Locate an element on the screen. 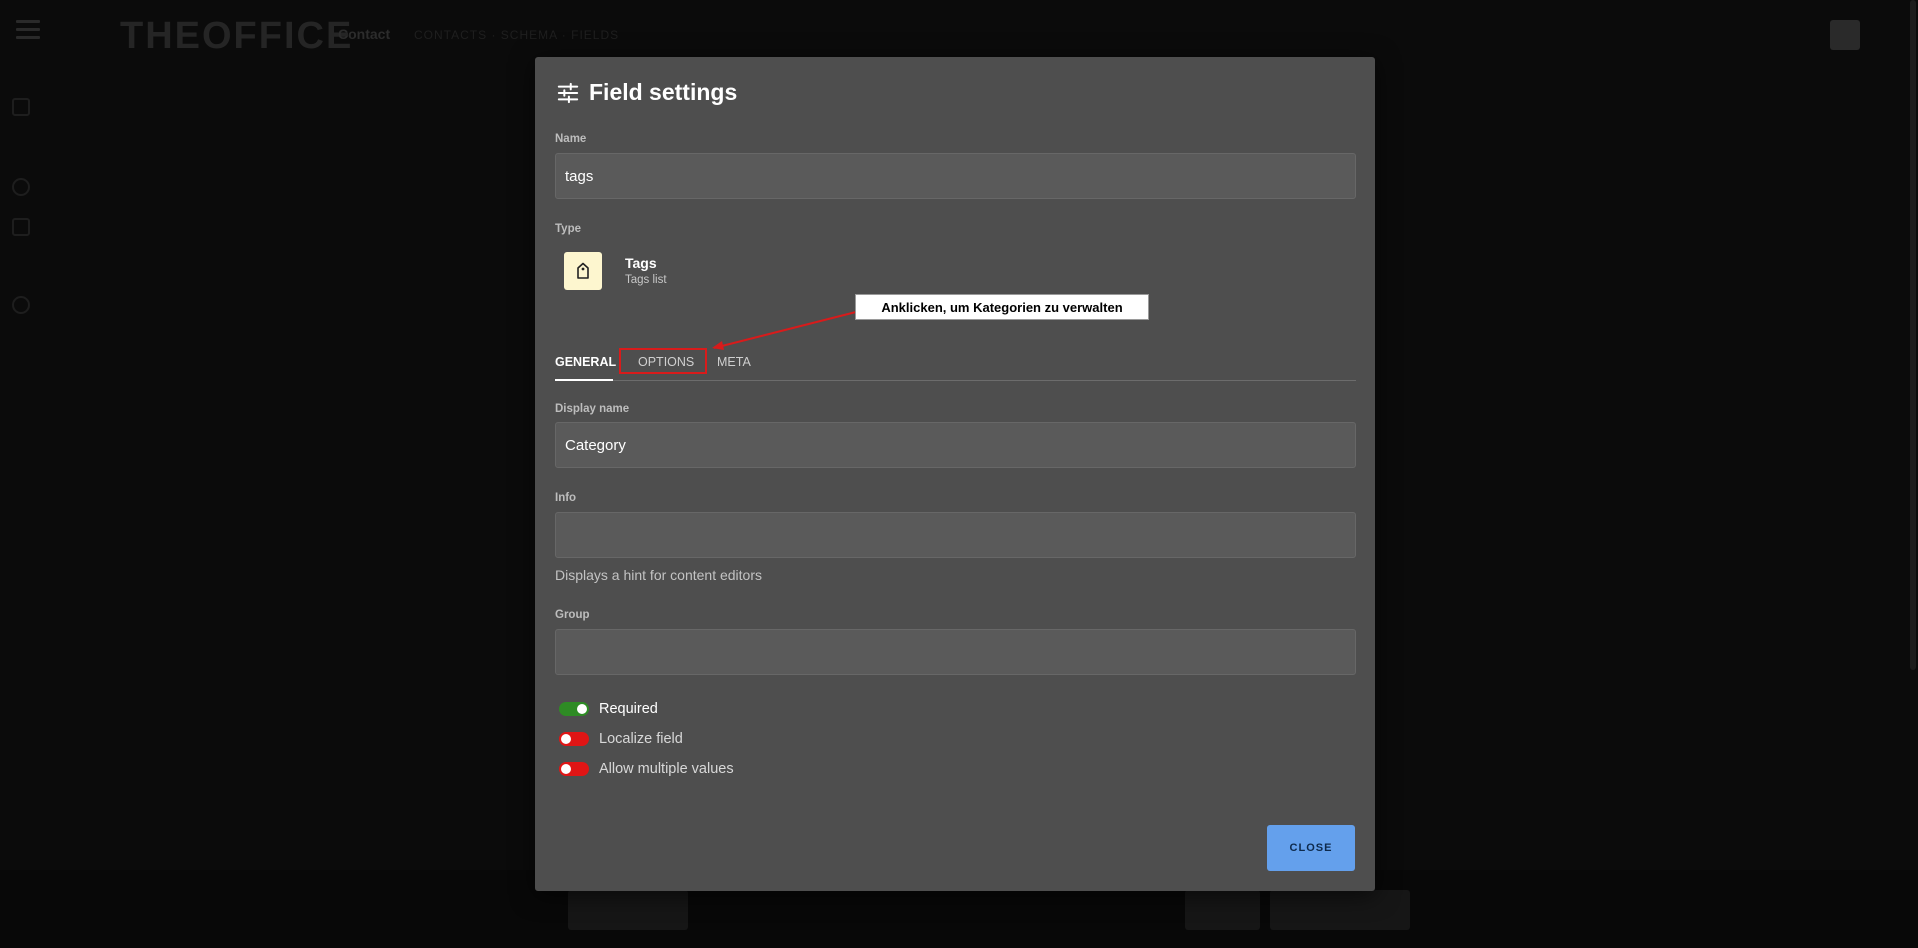 The width and height of the screenshot is (1918, 948). display-name-label: Display name is located at coordinates (592, 409).